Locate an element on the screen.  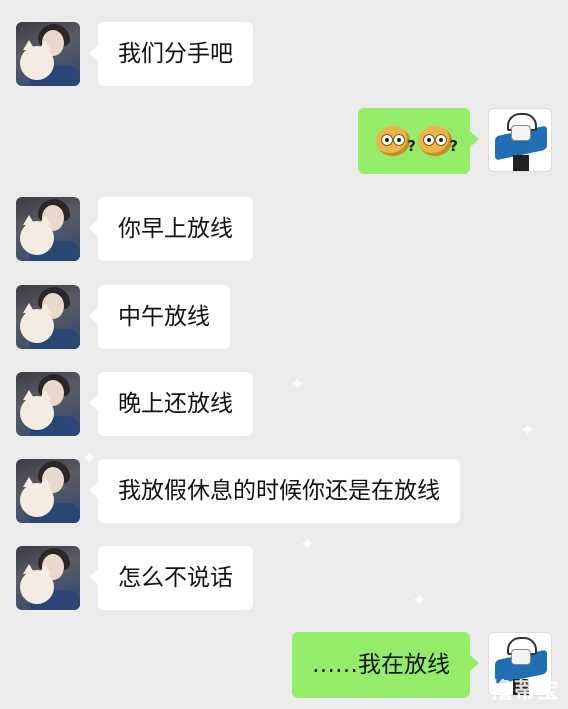
message-row: 晚上还放线 is located at coordinates (134, 404).